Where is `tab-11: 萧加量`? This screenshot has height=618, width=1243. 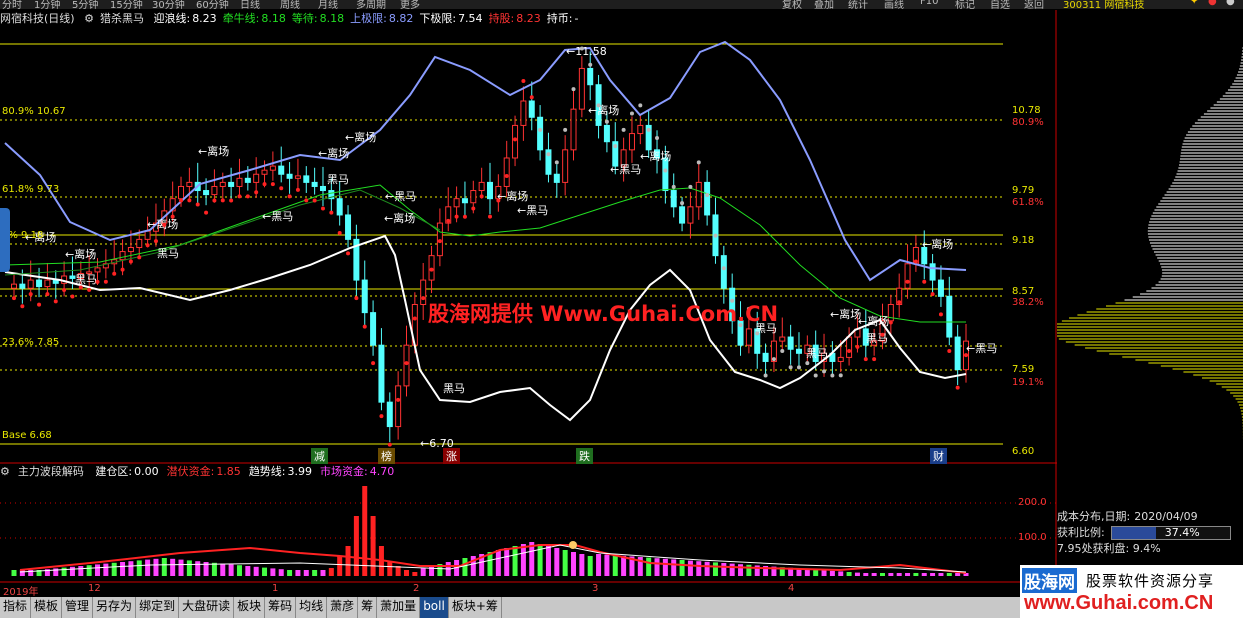 tab-11: 萧加量 is located at coordinates (399, 607).